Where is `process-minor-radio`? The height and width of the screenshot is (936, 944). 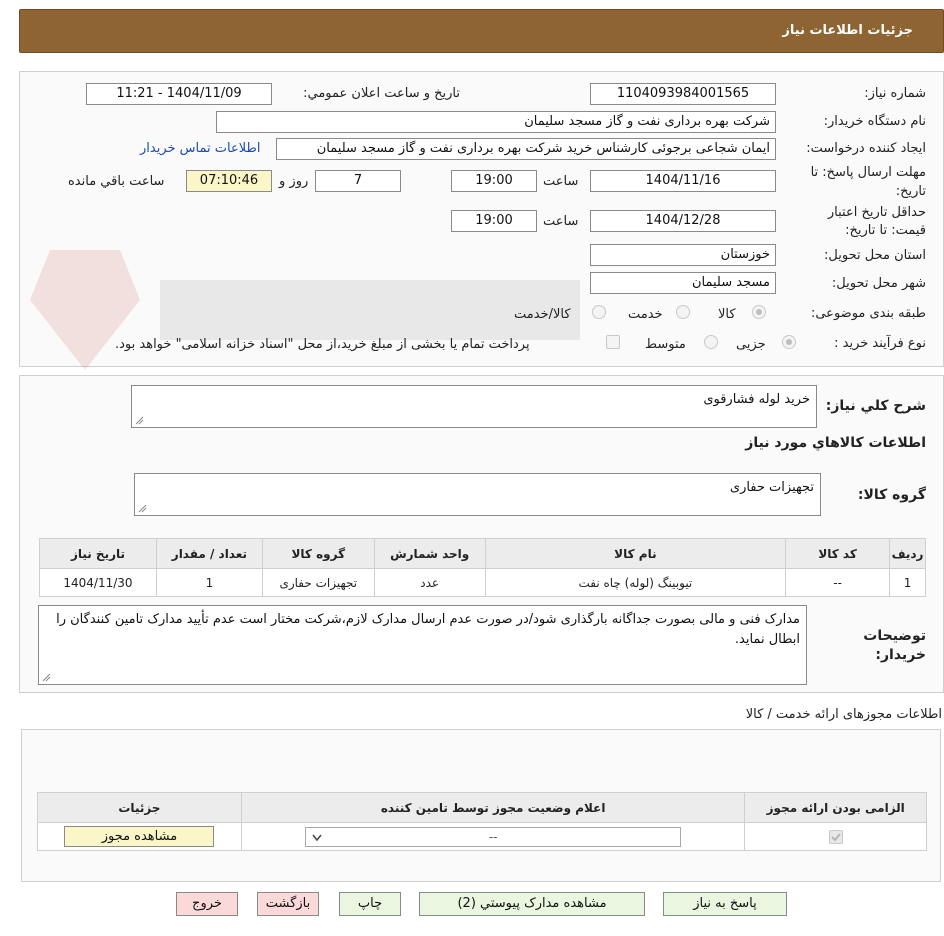
process-minor-radio is located at coordinates (789, 342).